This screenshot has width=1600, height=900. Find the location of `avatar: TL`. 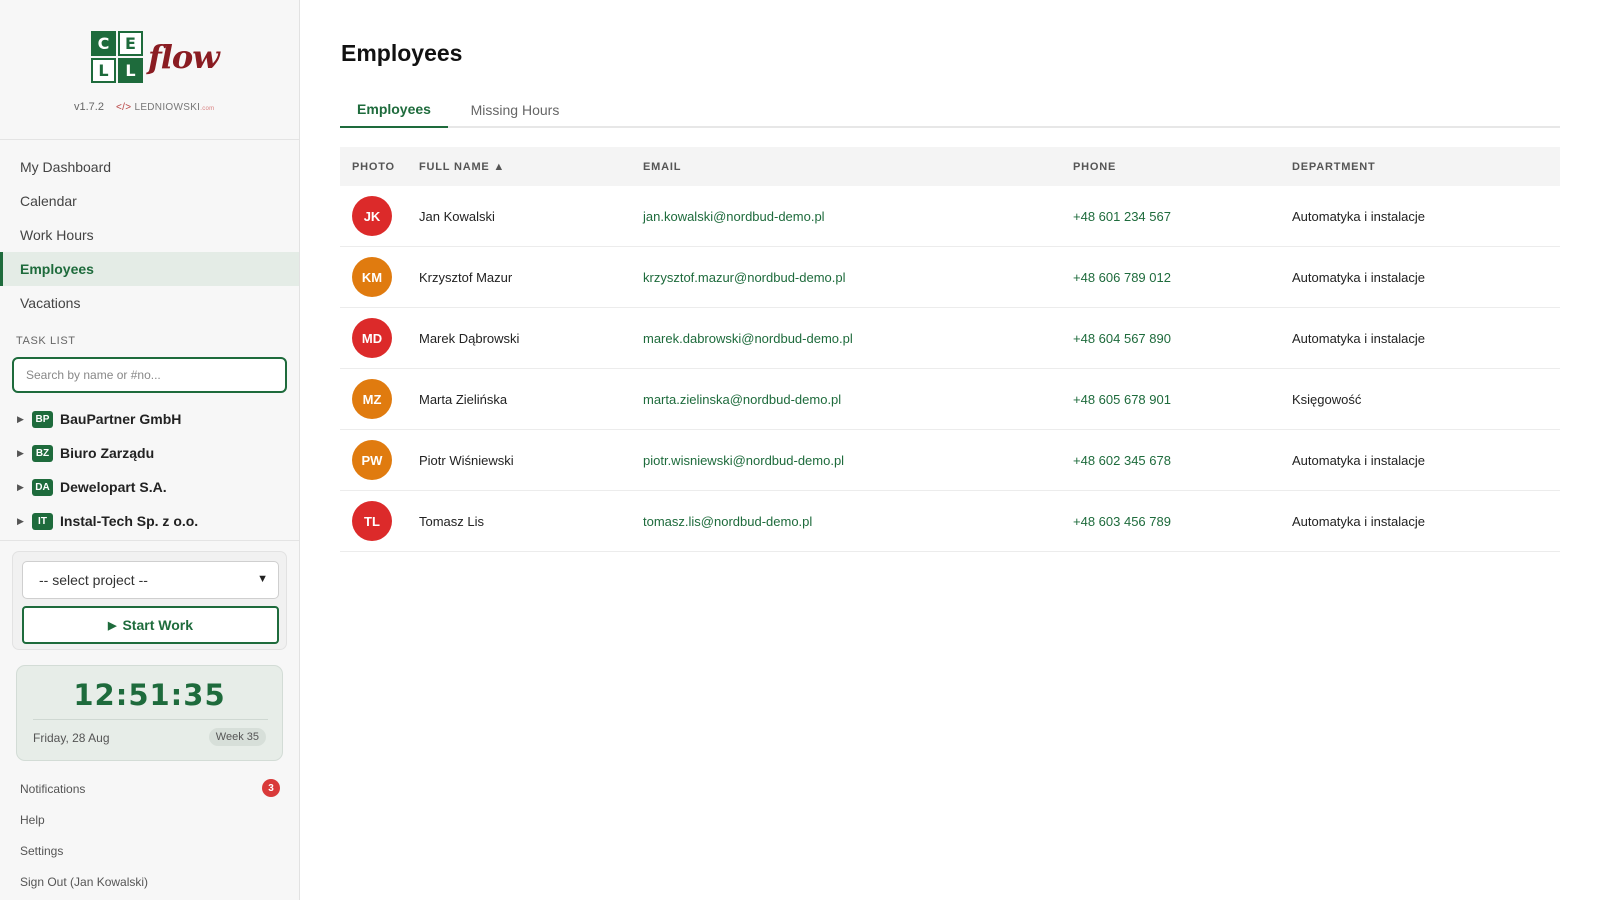

avatar: TL is located at coordinates (372, 521).